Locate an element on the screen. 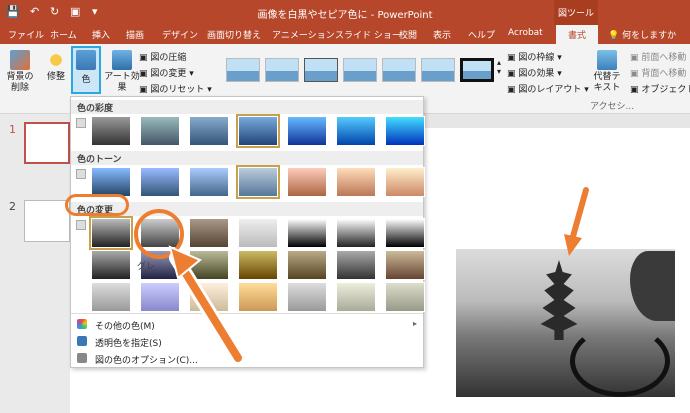 The image size is (690, 413). arrow-to-photo is located at coordinates (579, 215).